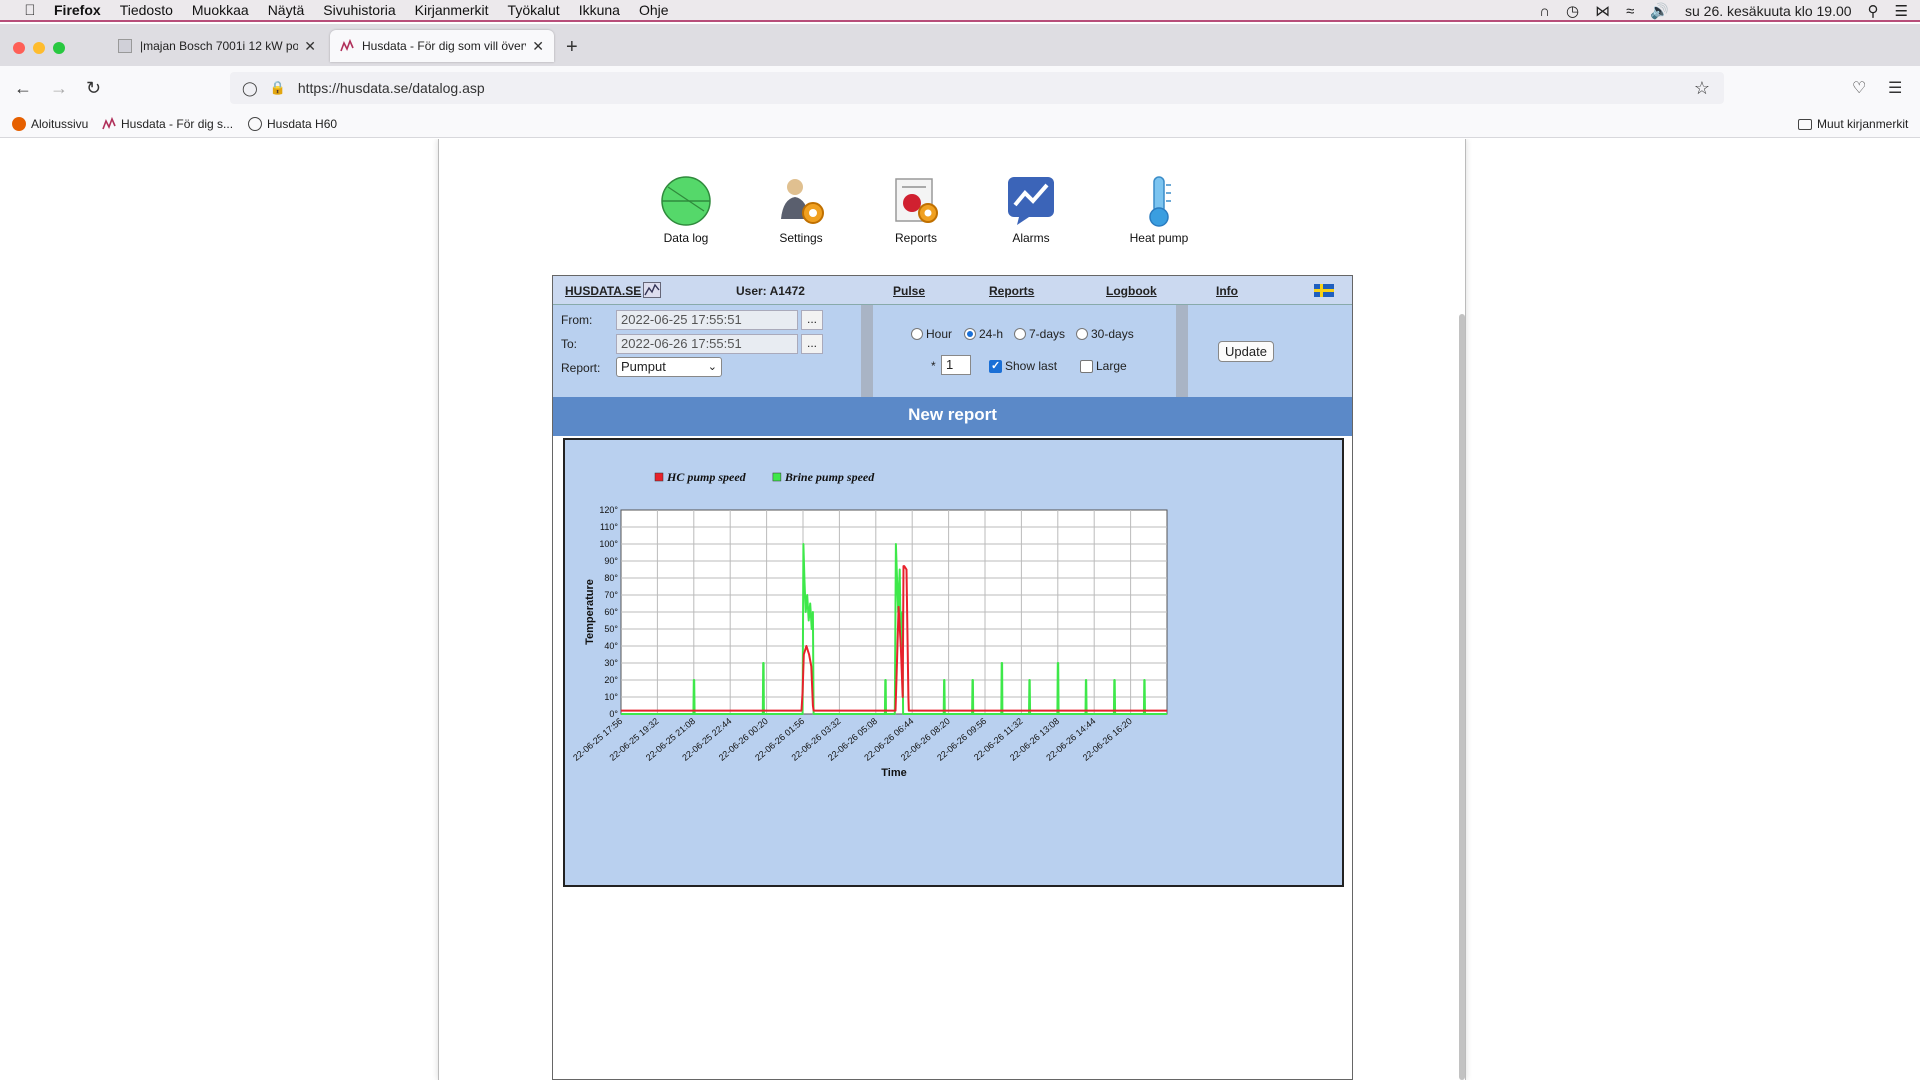 This screenshot has width=1920, height=1080. What do you see at coordinates (956, 365) in the screenshot?
I see `multiplier-input: 1` at bounding box center [956, 365].